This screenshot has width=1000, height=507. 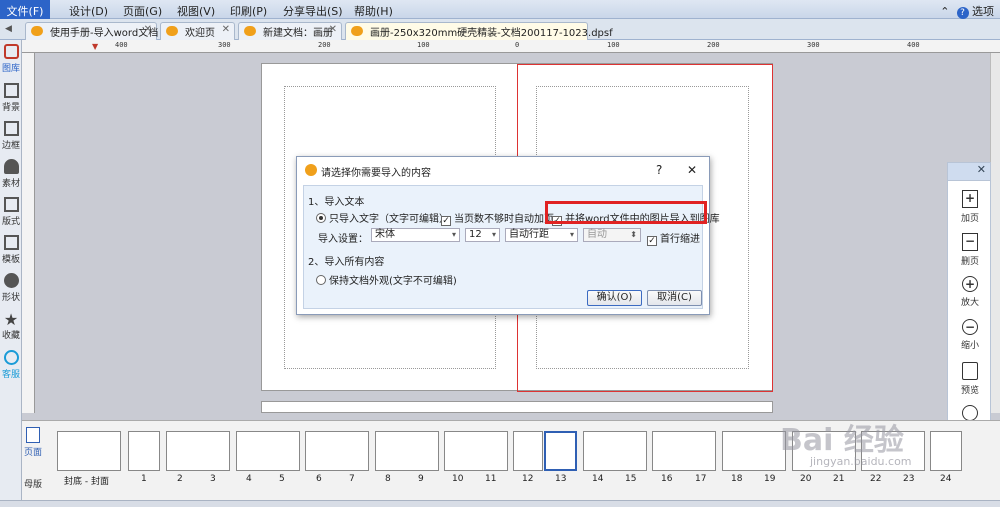 I want to click on baidu-watermark: Bai 经验 jingyan.baidu.com, so click(x=846, y=445).